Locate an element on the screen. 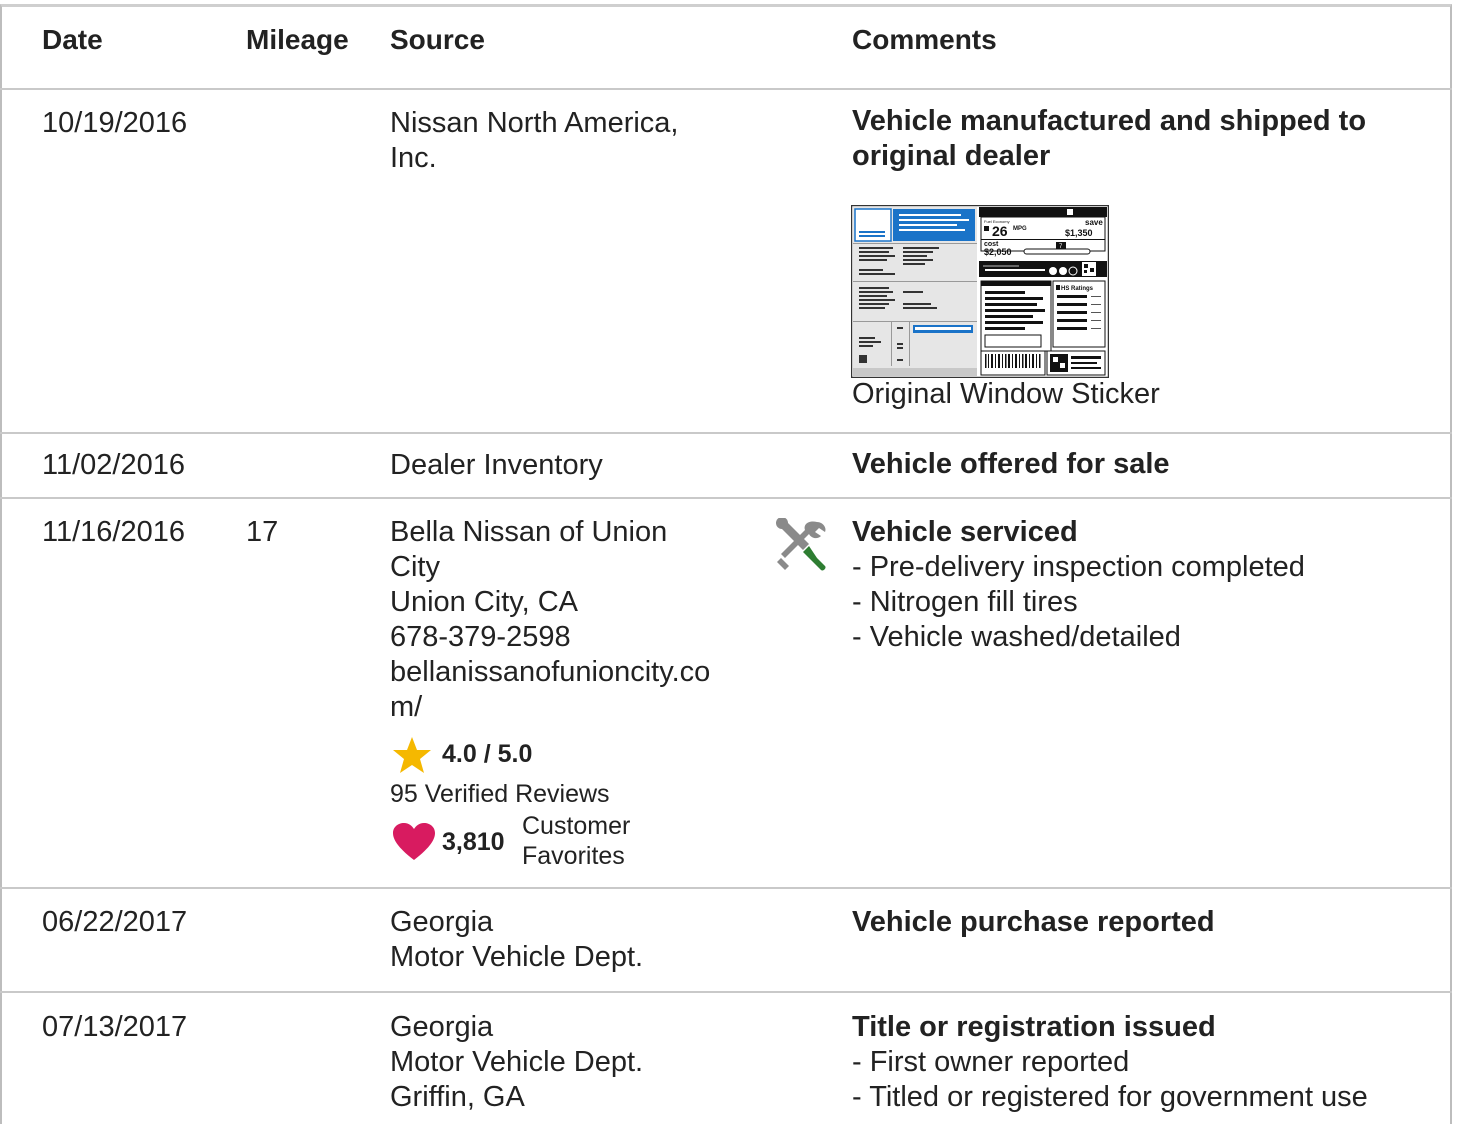 The height and width of the screenshot is (1124, 1457). svg-text: MPG is located at coordinates (1020, 229).